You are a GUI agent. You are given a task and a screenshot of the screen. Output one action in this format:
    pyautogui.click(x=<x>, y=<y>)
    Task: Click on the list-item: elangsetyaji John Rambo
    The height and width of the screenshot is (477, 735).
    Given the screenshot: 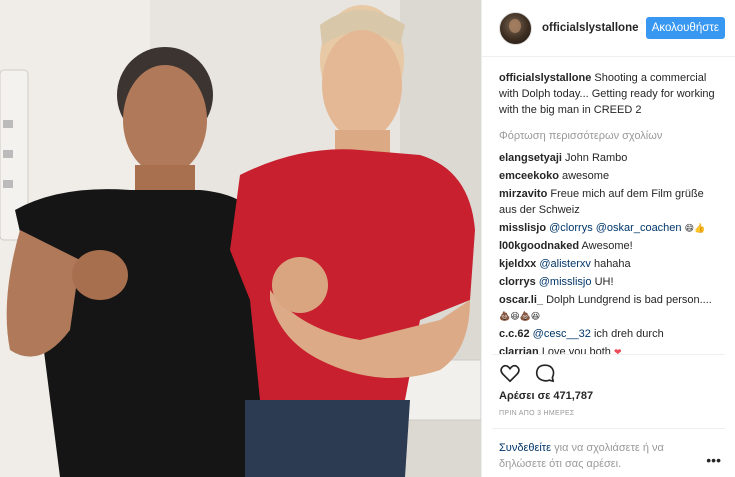 What is the action you would take?
    pyautogui.click(x=609, y=158)
    